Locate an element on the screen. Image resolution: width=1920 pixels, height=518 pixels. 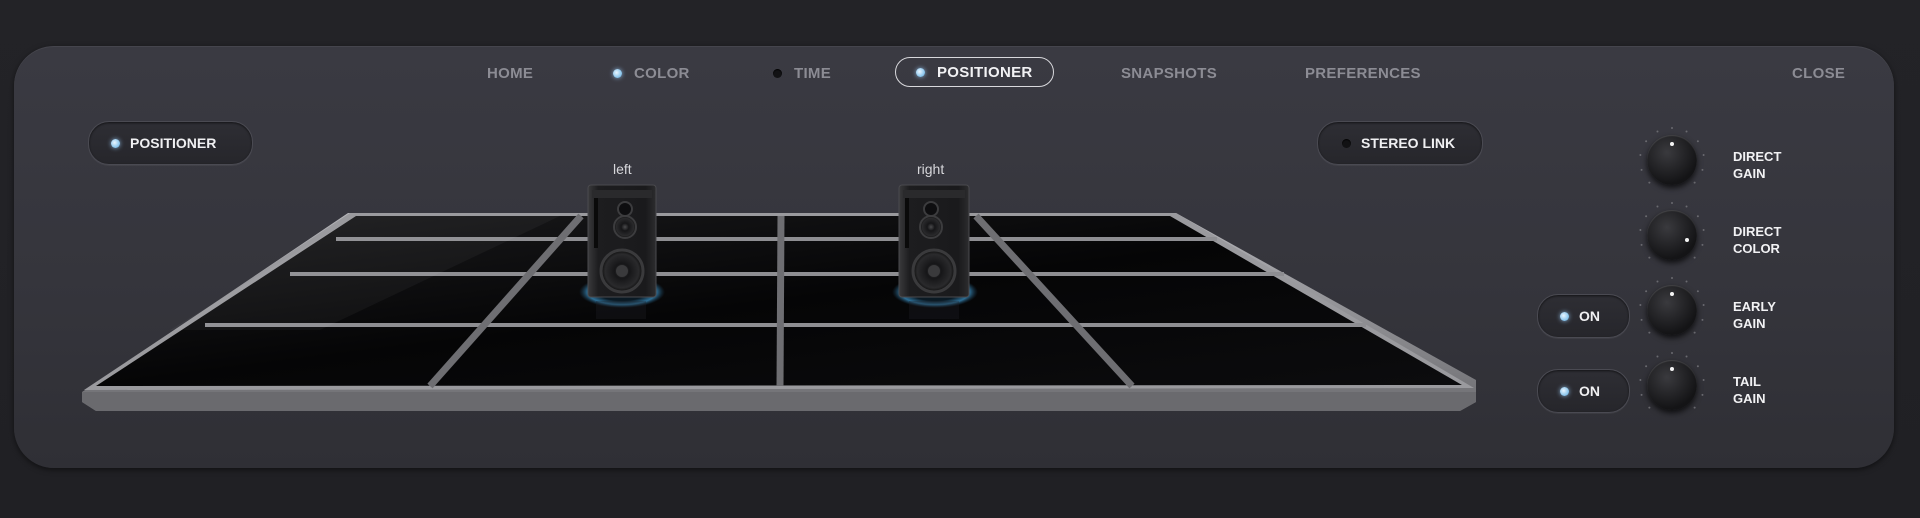
tail-gain-knob is located at coordinates (1672, 385).